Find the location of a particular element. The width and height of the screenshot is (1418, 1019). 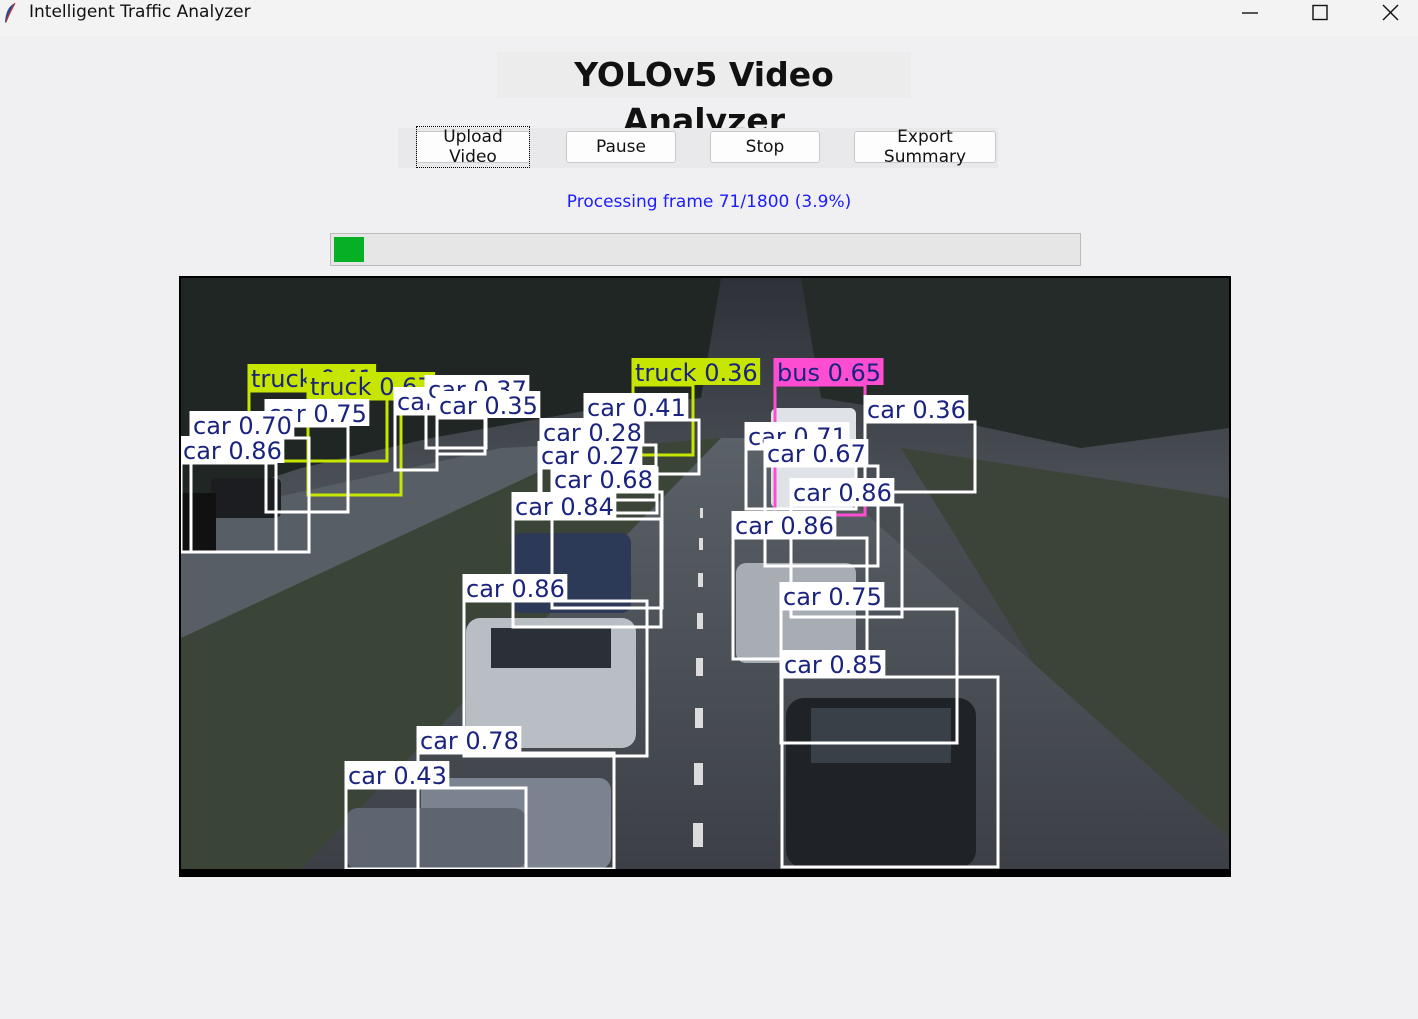

toolbar: Upload Video Pause Stop Export Summary is located at coordinates (698, 147).